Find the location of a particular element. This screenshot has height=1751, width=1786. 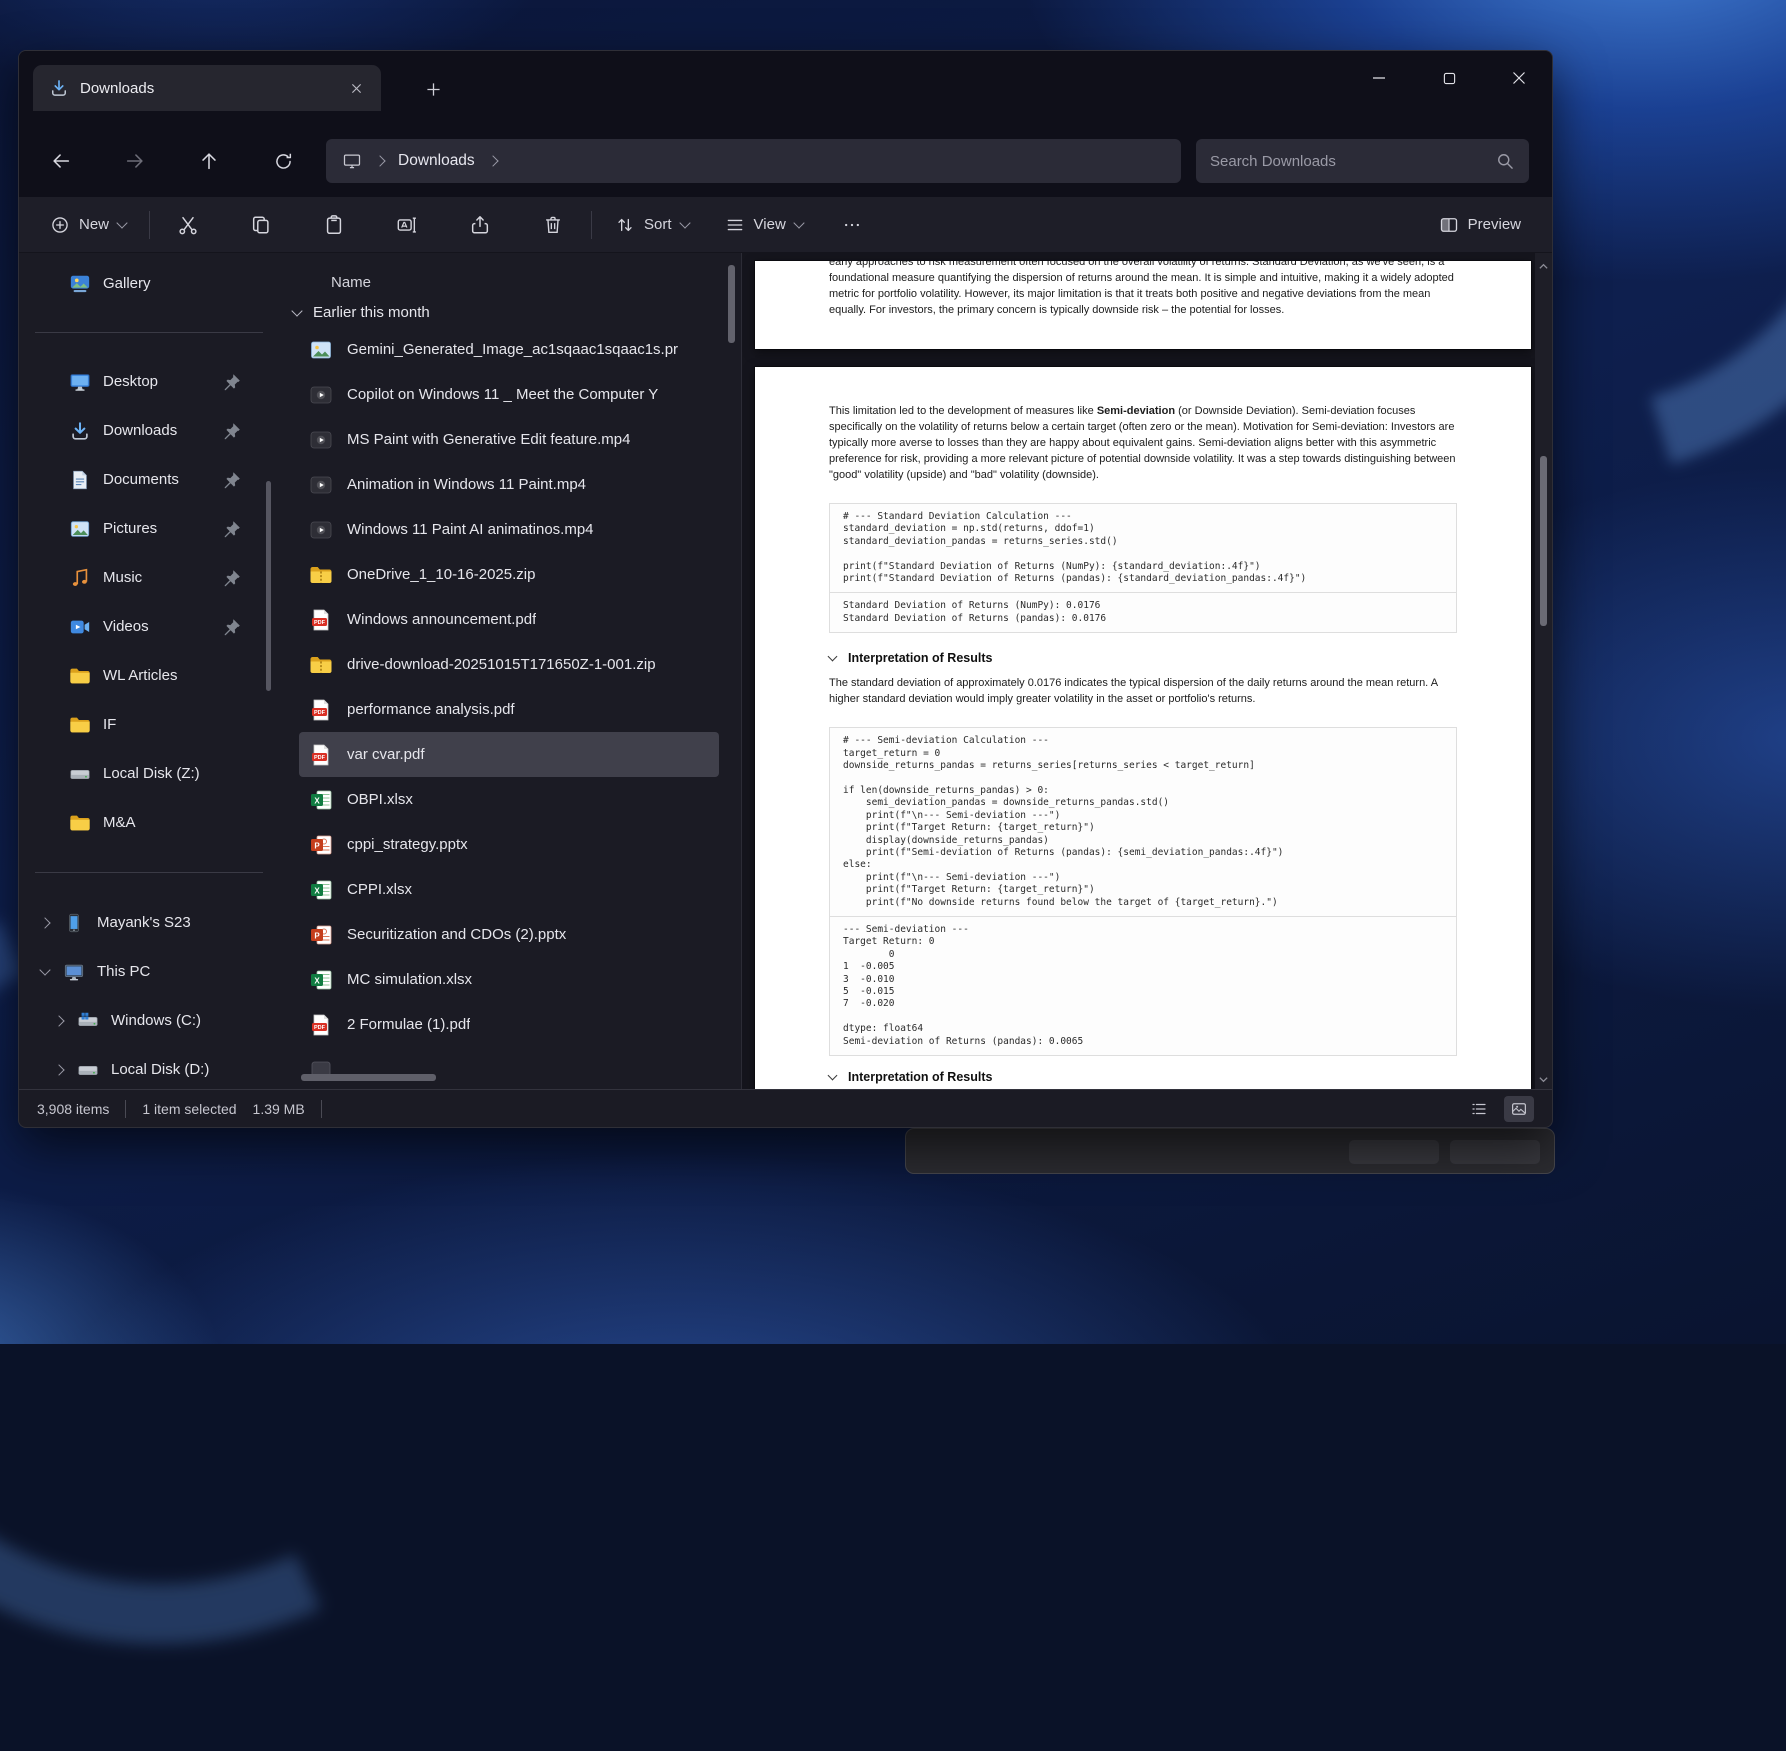

sidebar-item-gallery: Gallery is located at coordinates (149, 283).